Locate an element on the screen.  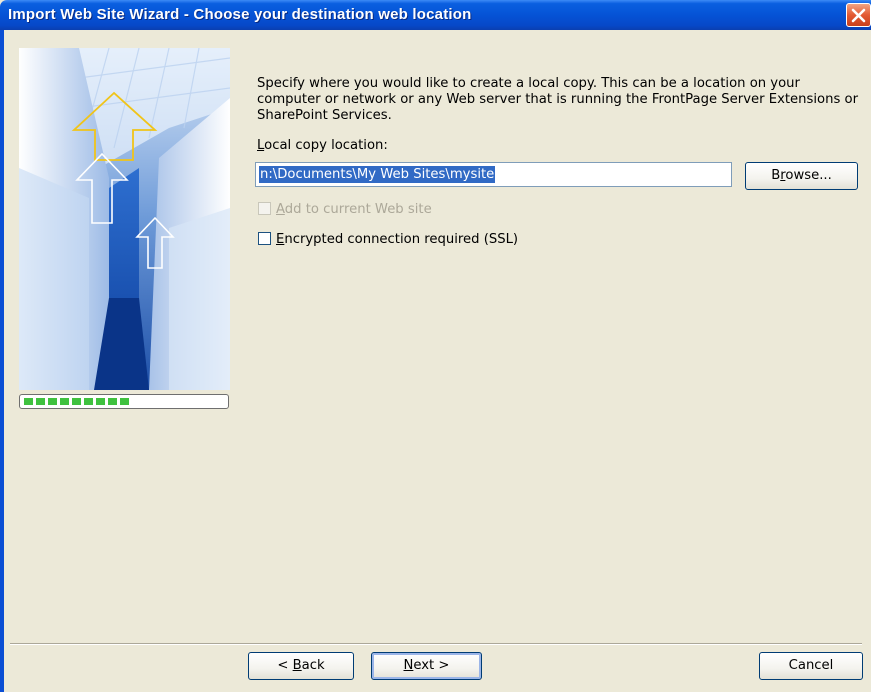
local-copy-location-value: n:\Documents\My Web Sites\mysite is located at coordinates (377, 174).